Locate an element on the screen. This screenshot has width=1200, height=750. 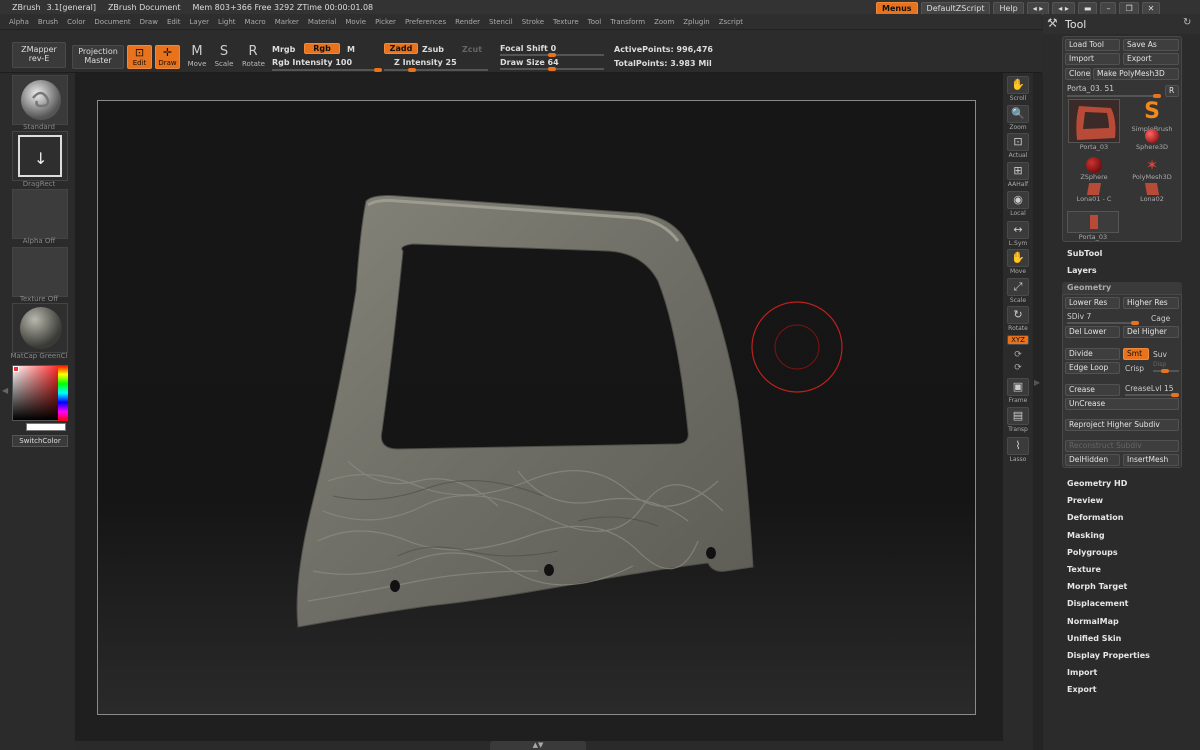
smt-toggle: Smt is located at coordinates (1136, 354).